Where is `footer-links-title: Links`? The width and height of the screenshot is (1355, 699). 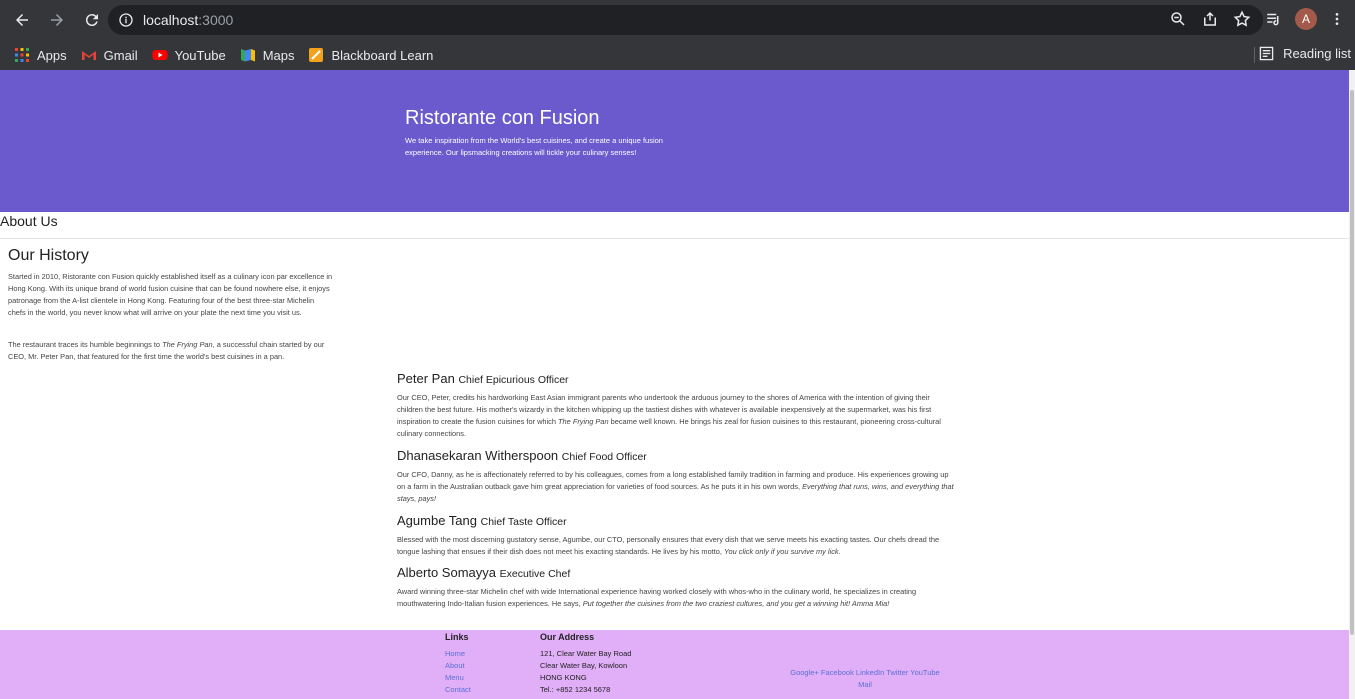
footer-links-title: Links is located at coordinates (457, 637).